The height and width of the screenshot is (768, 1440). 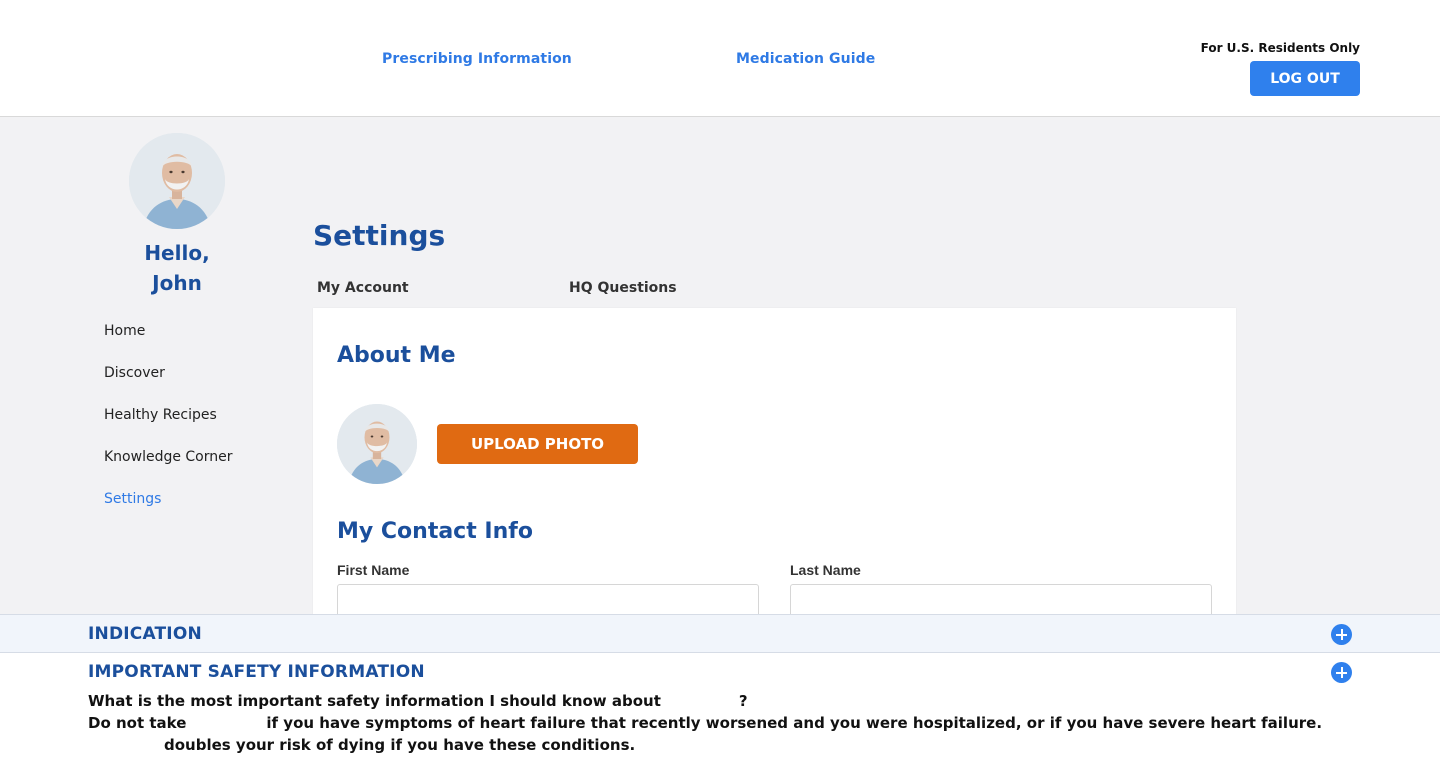 I want to click on greeting: Hello, John, so click(x=177, y=268).